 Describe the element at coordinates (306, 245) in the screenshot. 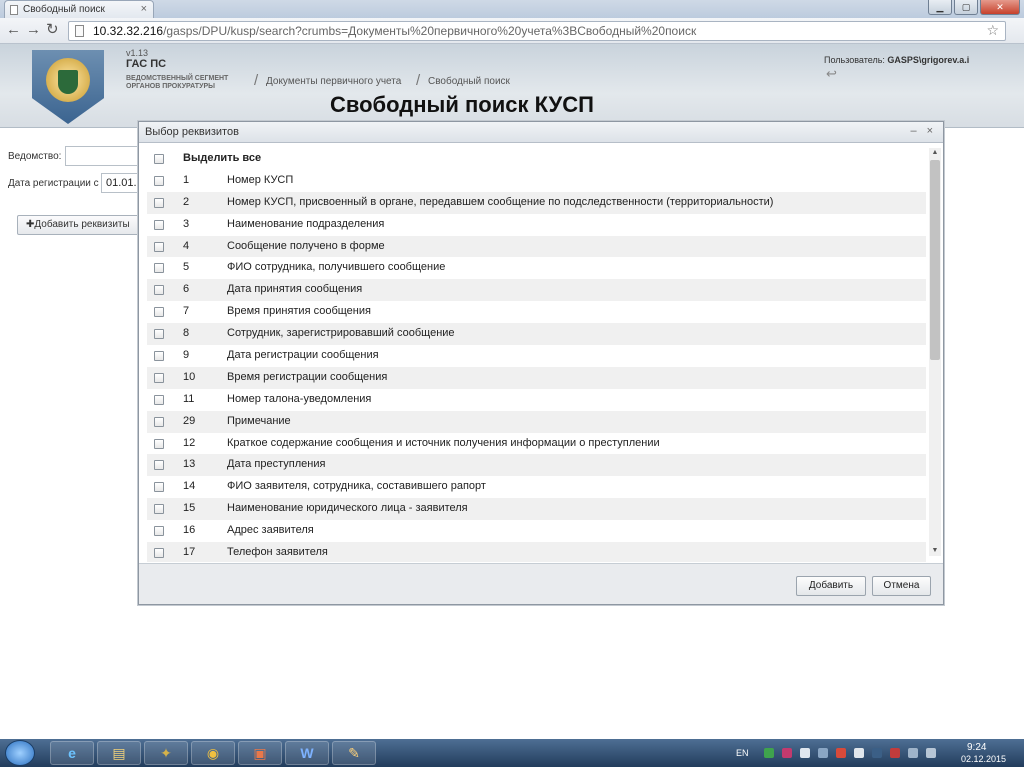

I see `requisite-label: Сообщение получено в форме` at that location.